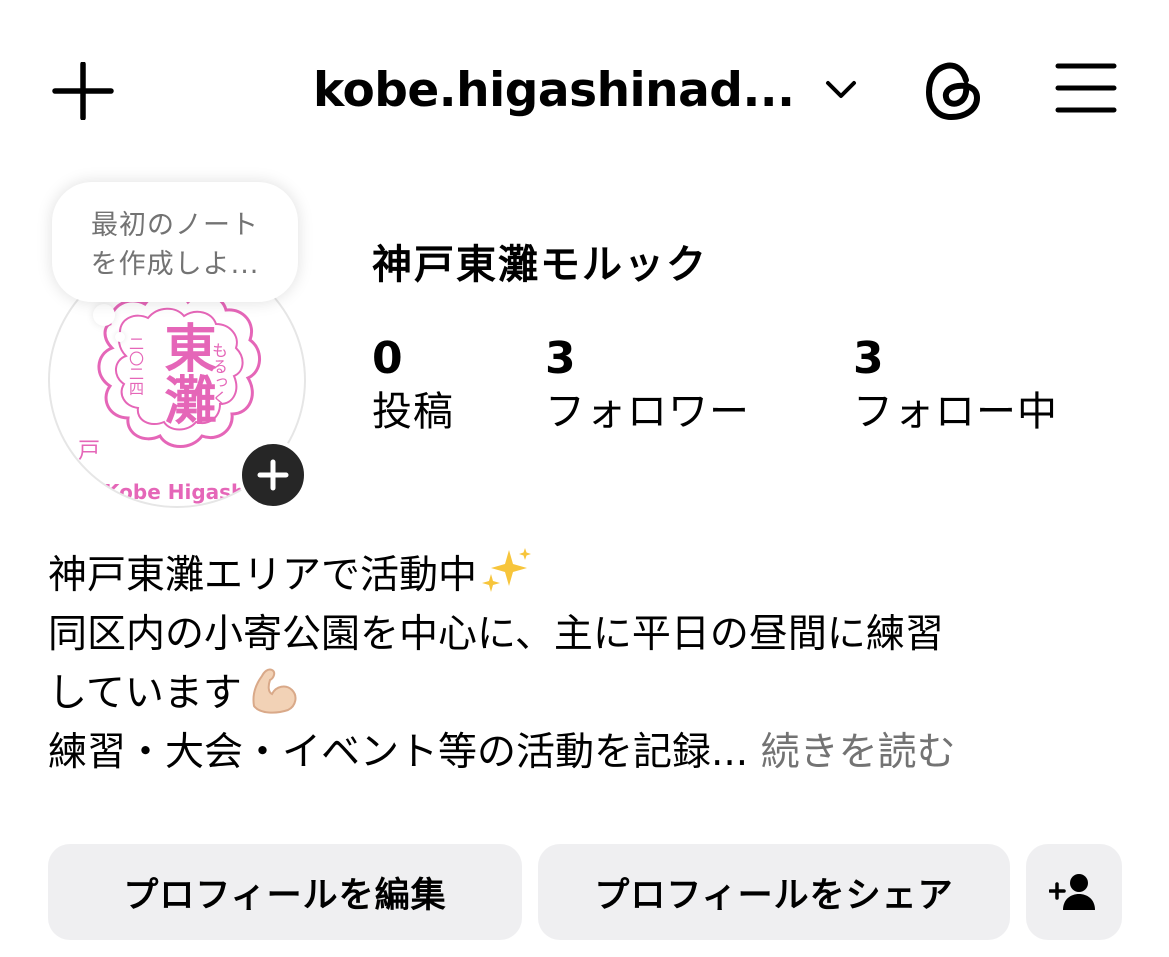 The image size is (1169, 957). What do you see at coordinates (954, 91) in the screenshot?
I see `threads-icon` at bounding box center [954, 91].